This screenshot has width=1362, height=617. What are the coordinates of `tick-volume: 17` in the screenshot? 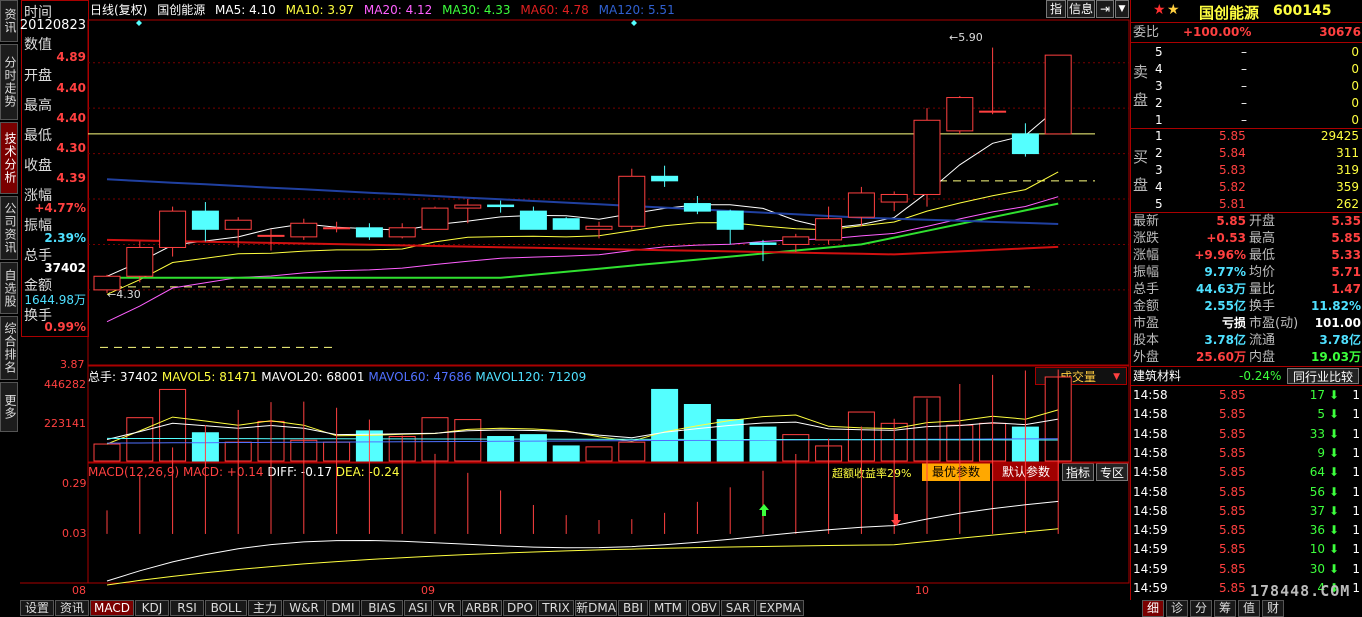 It's located at (1317, 395).